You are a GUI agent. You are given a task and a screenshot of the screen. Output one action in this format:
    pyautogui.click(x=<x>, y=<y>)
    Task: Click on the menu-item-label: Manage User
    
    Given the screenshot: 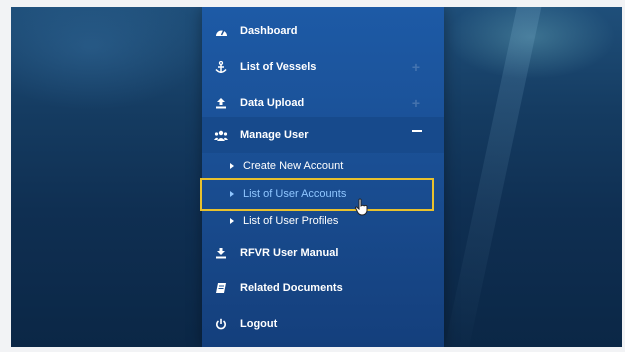 What is the action you would take?
    pyautogui.click(x=274, y=135)
    